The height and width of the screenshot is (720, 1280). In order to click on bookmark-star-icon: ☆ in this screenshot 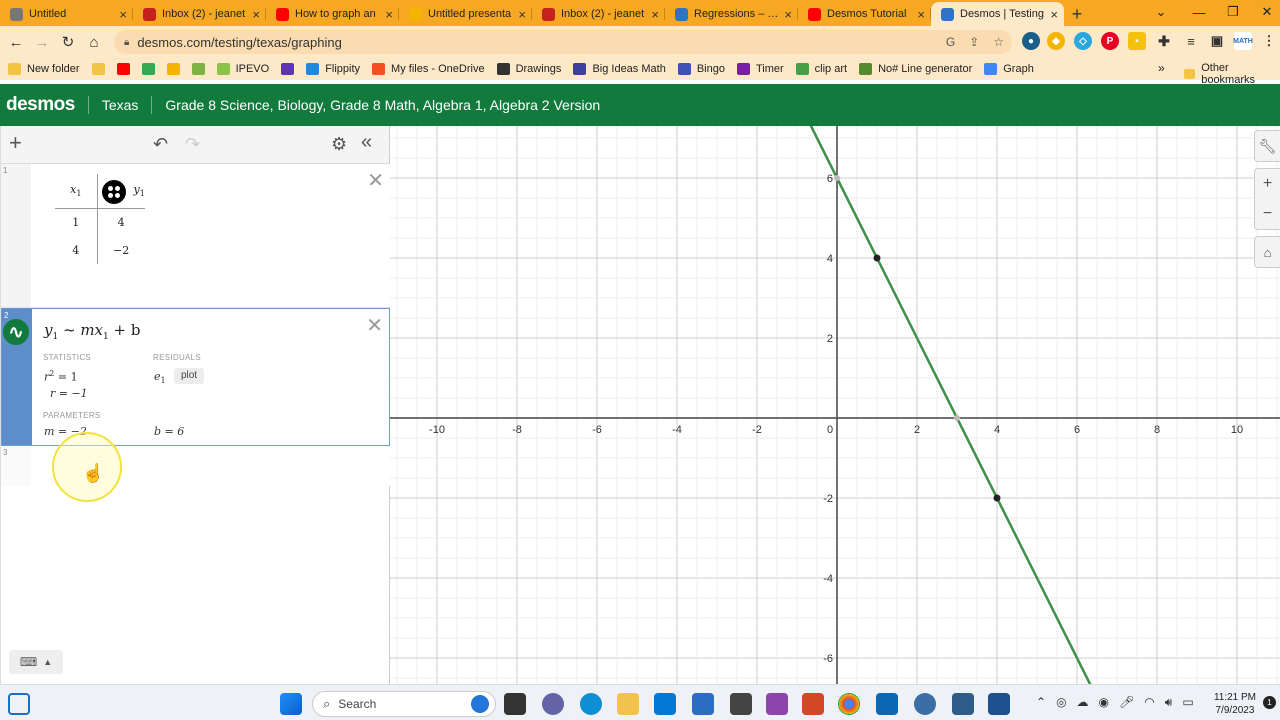, I will do `click(998, 42)`.